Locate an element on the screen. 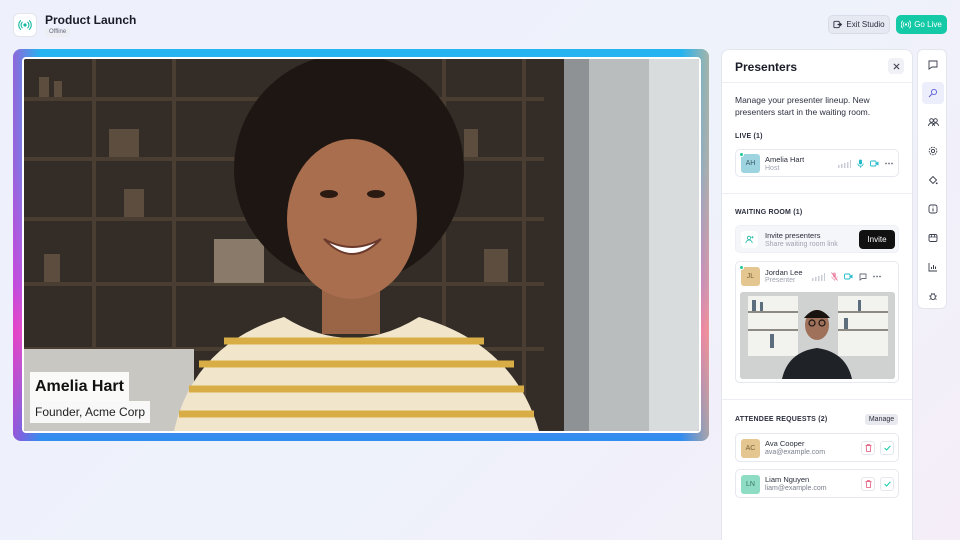 This screenshot has width=960, height=540. invite-subtitle: Share waiting room link is located at coordinates (801, 244).